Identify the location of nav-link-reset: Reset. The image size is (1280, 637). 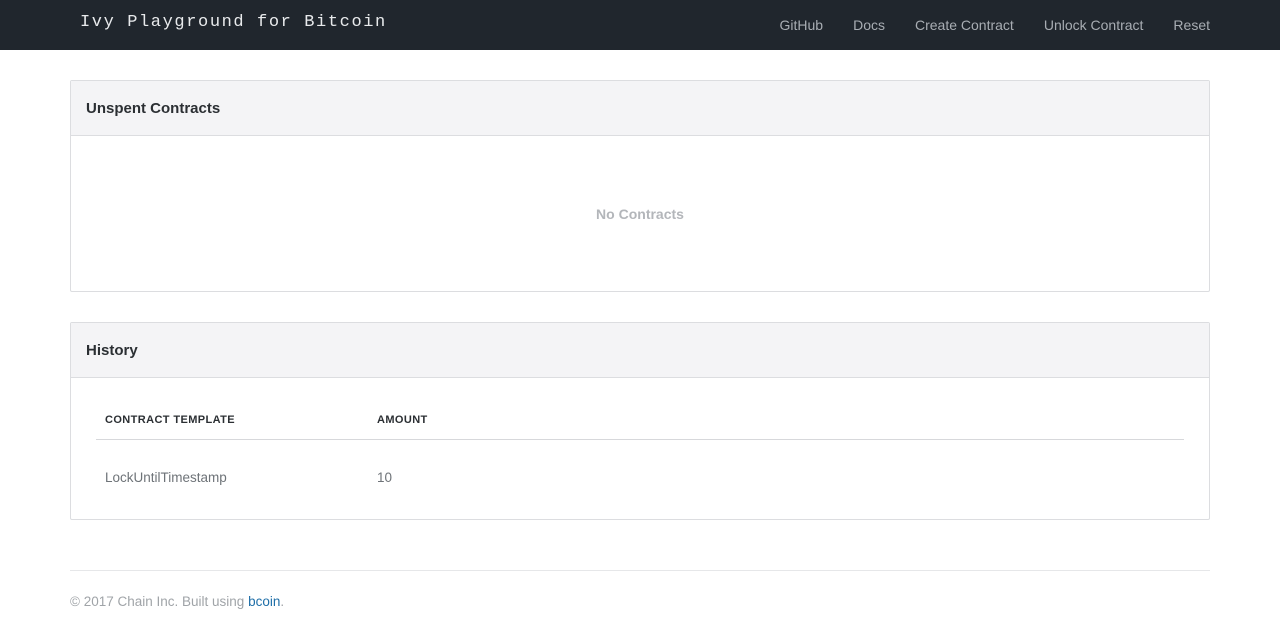
(1191, 25).